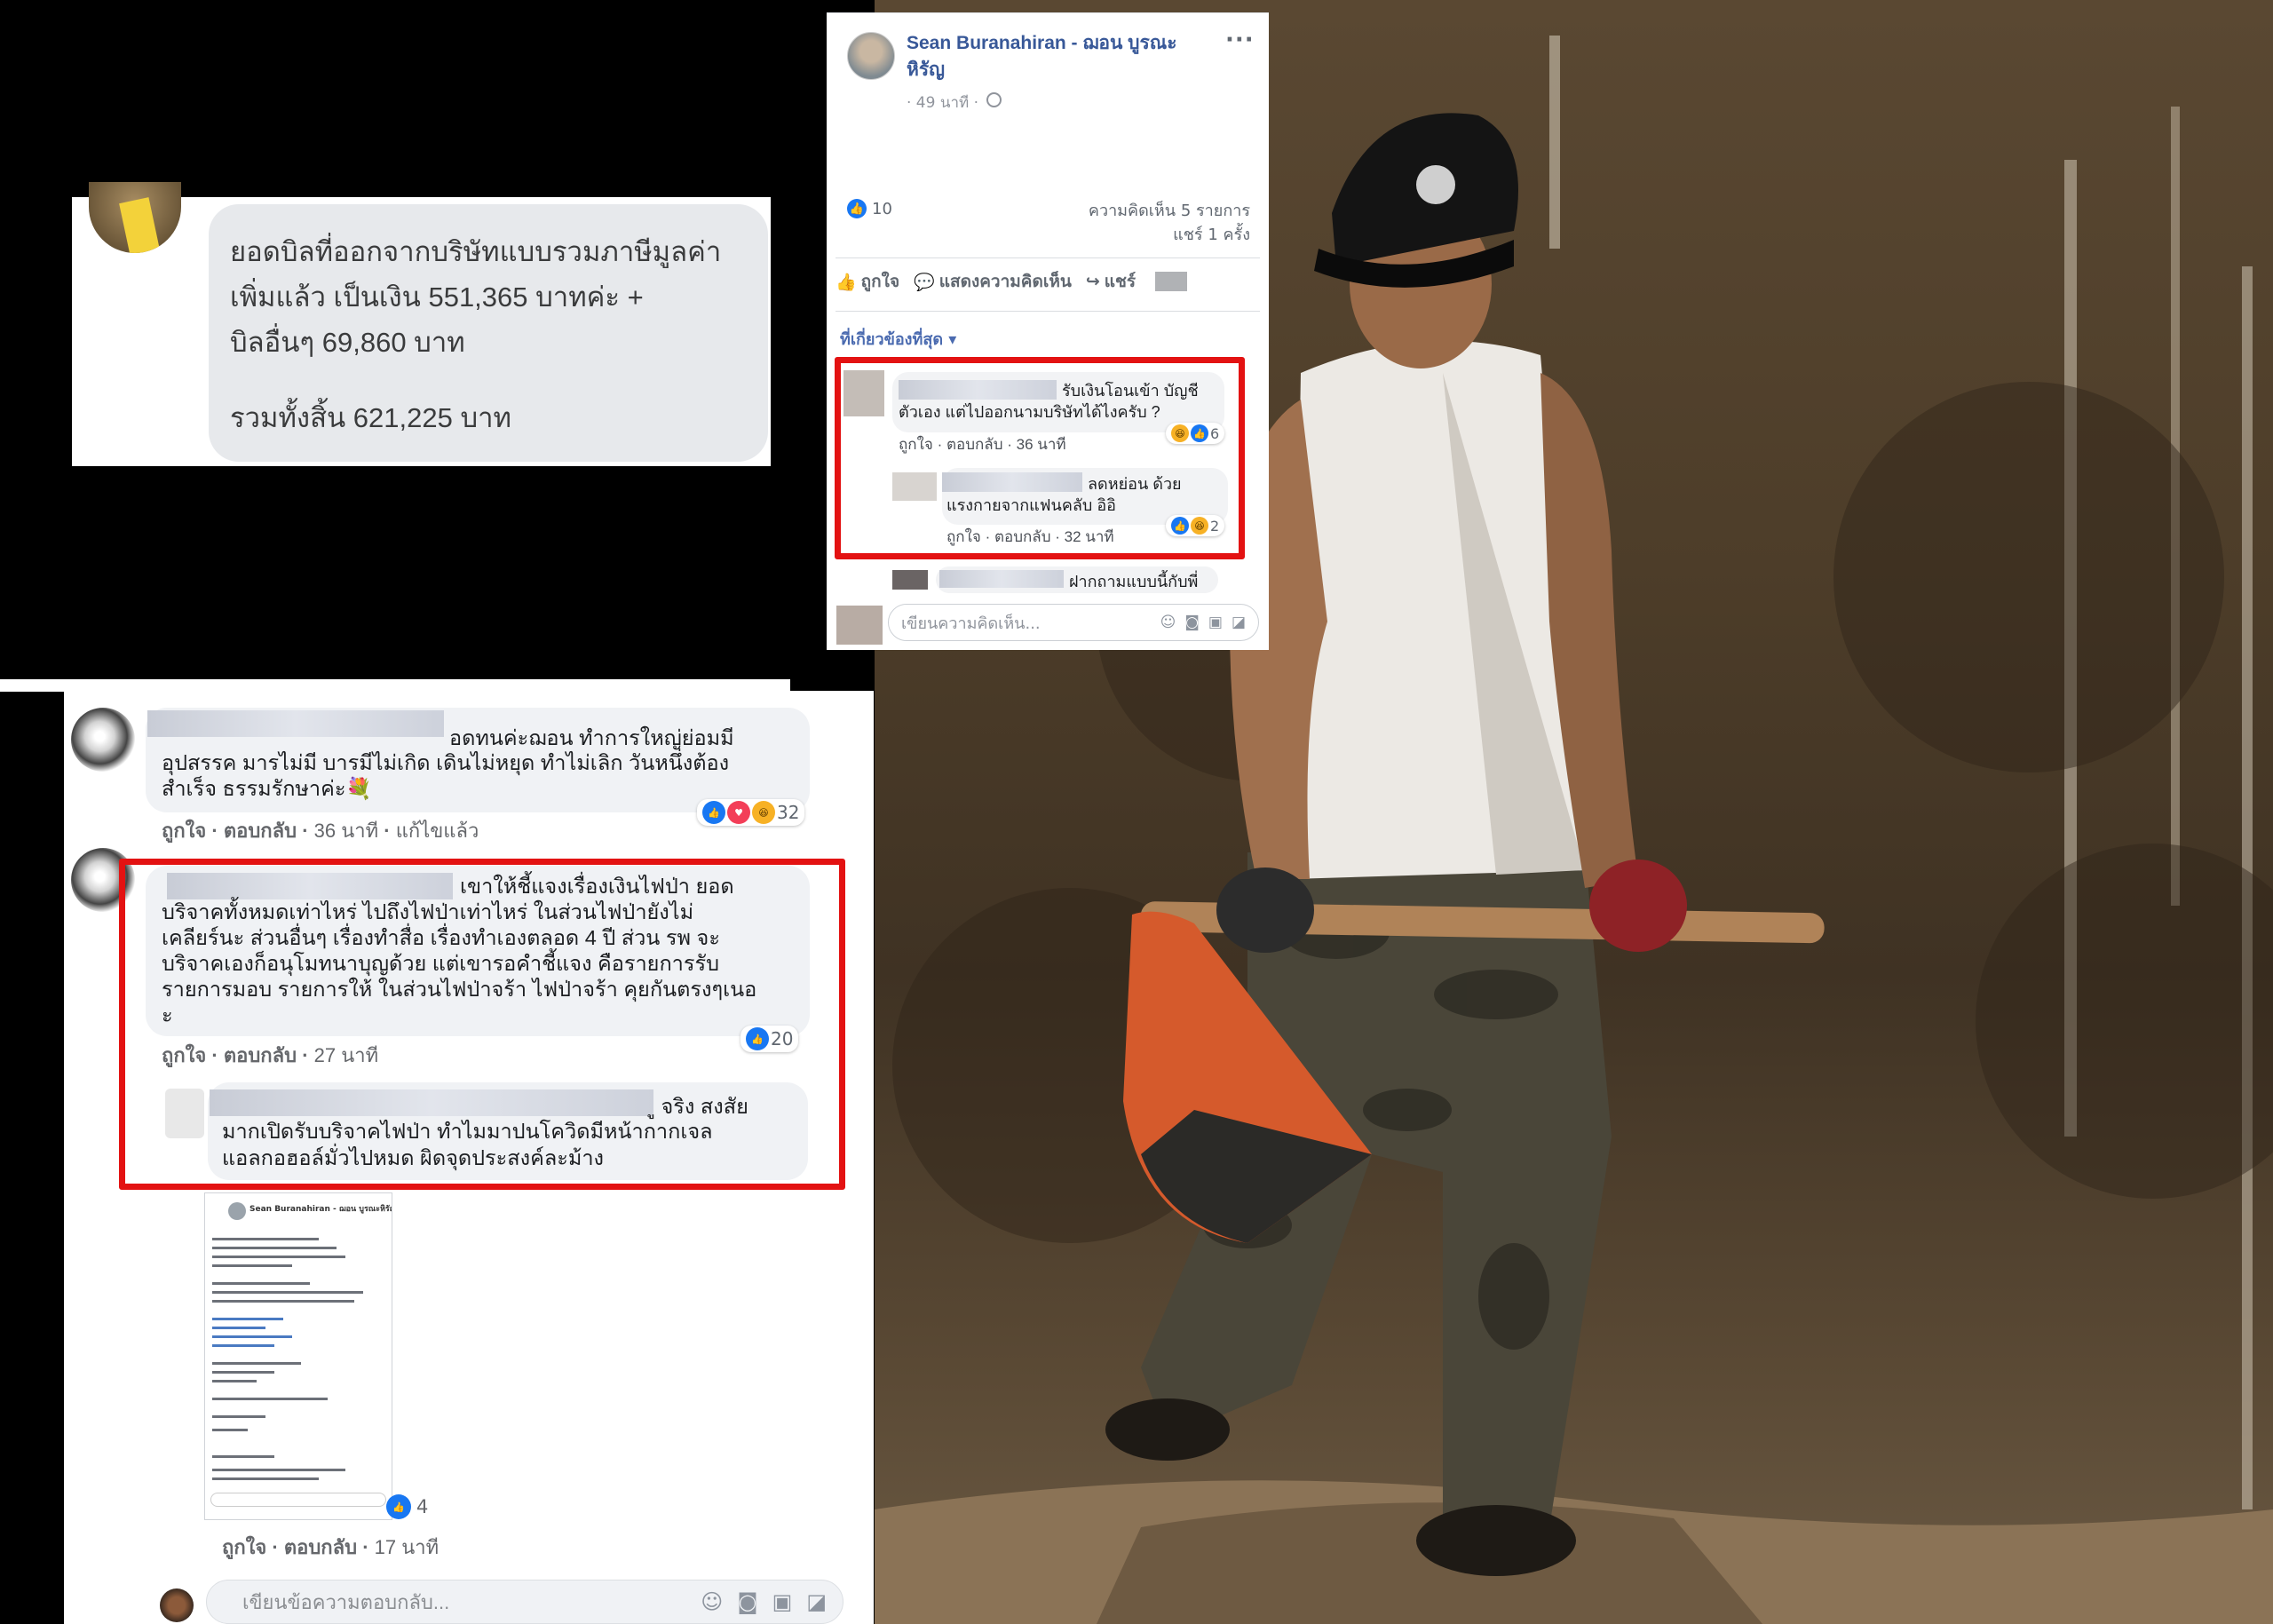 This screenshot has width=2273, height=1624. What do you see at coordinates (320, 1209) in the screenshot?
I see `mini-author: Sean Buranahiran - ฌอน บูรณะหิรัญ` at bounding box center [320, 1209].